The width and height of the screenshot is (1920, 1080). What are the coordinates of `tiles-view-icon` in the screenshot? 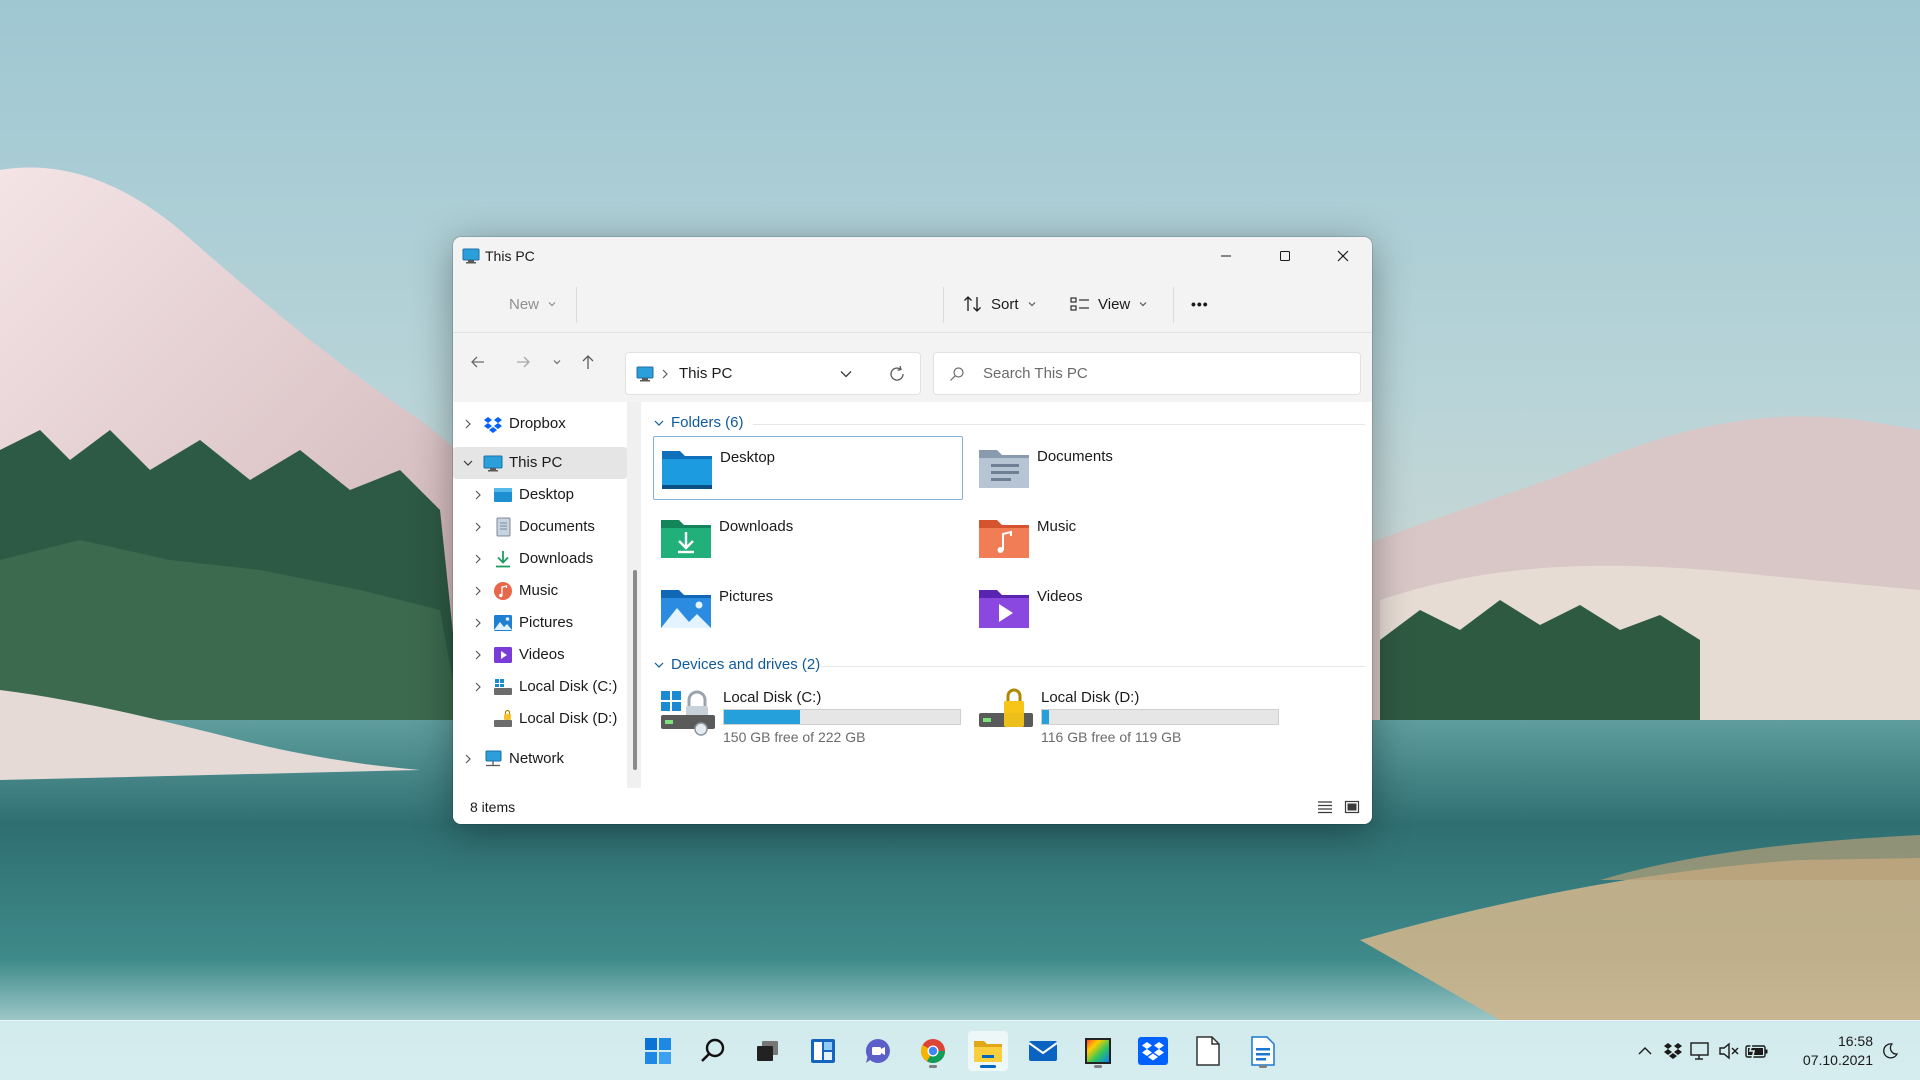 It's located at (1352, 807).